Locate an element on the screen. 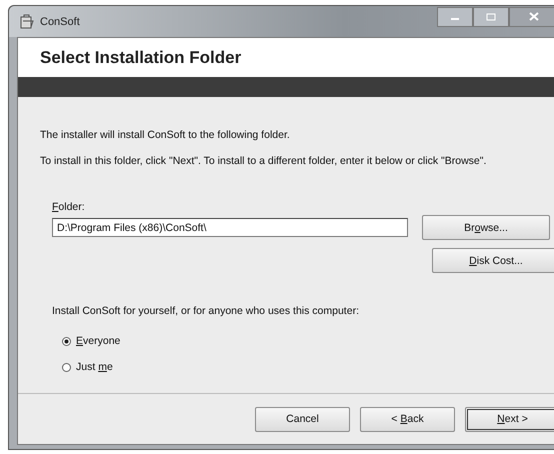  radio-label: Just me is located at coordinates (94, 367).